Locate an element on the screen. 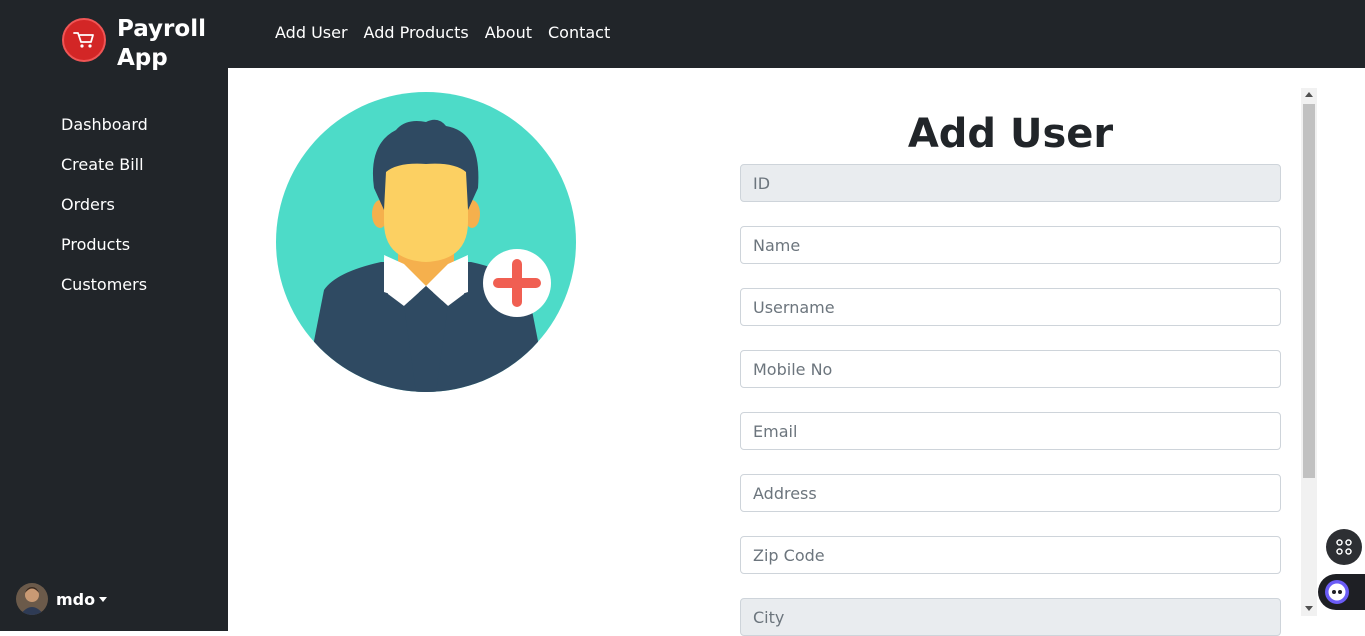 This screenshot has height=636, width=1365. sidebar-item-create-bill: Create Bill is located at coordinates (104, 174).